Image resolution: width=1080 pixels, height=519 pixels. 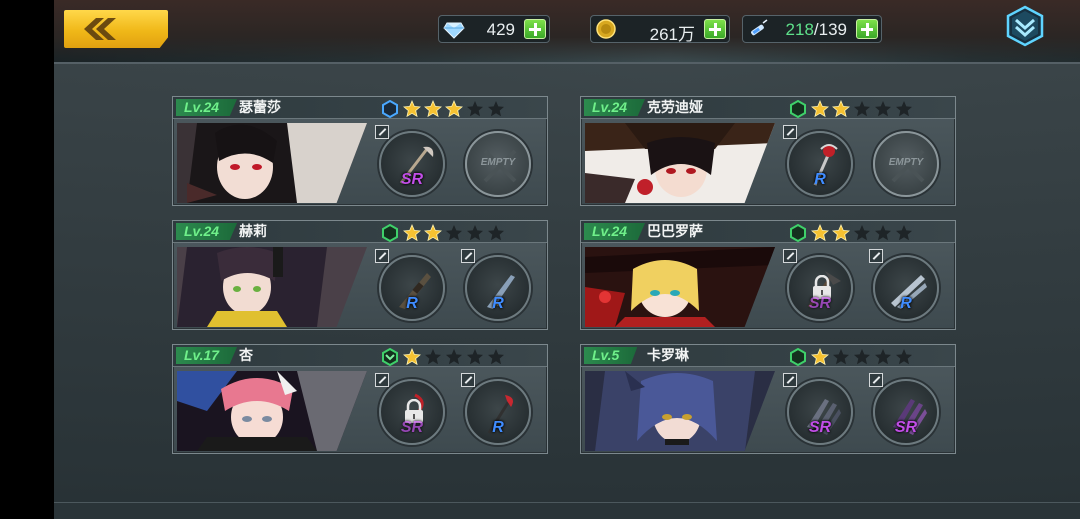 I want to click on empty-label: EMPTY, so click(x=906, y=162).